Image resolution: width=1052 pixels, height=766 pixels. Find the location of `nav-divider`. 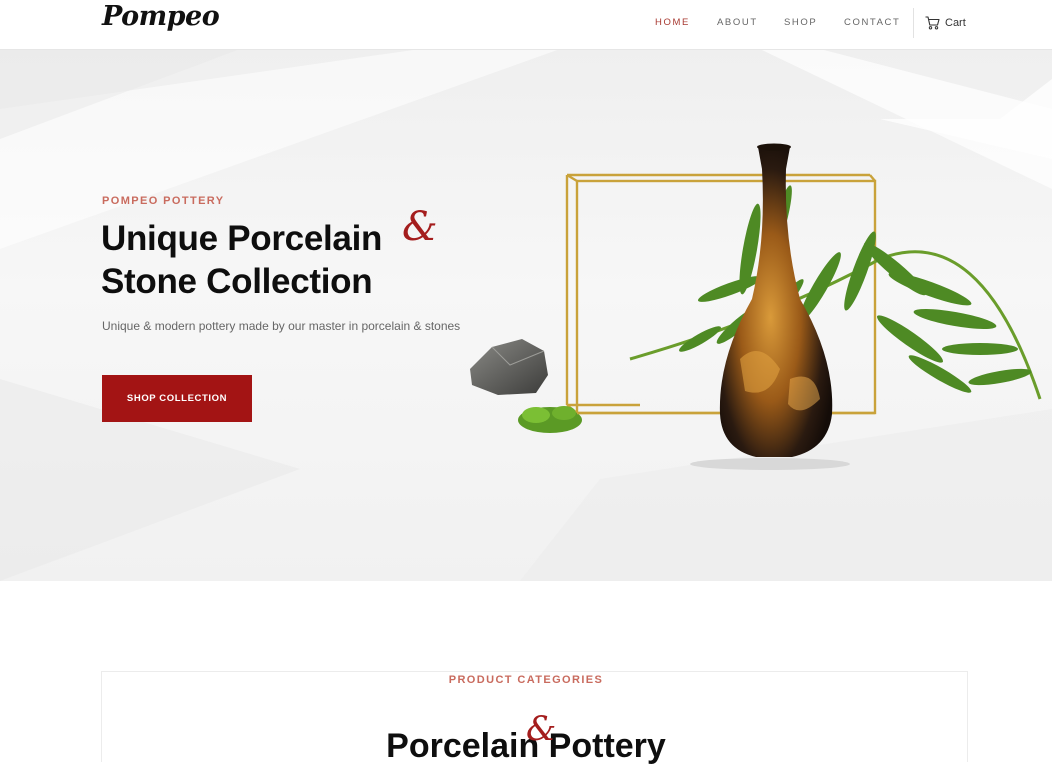

nav-divider is located at coordinates (913, 23).